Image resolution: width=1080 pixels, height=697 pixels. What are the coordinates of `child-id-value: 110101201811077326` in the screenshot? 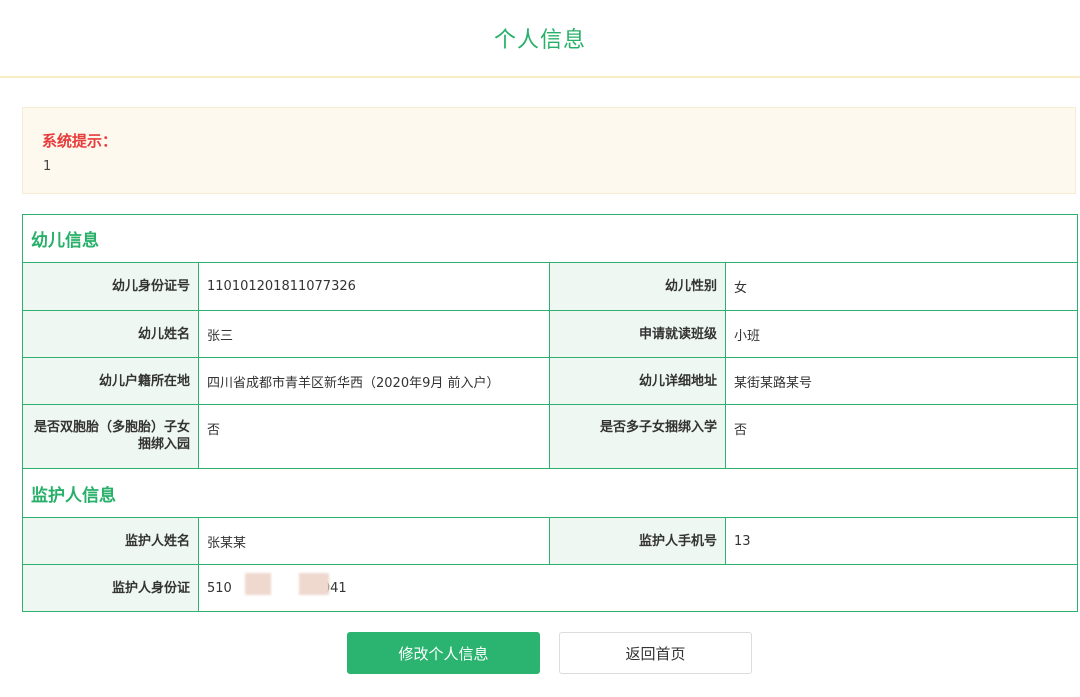 It's located at (374, 286).